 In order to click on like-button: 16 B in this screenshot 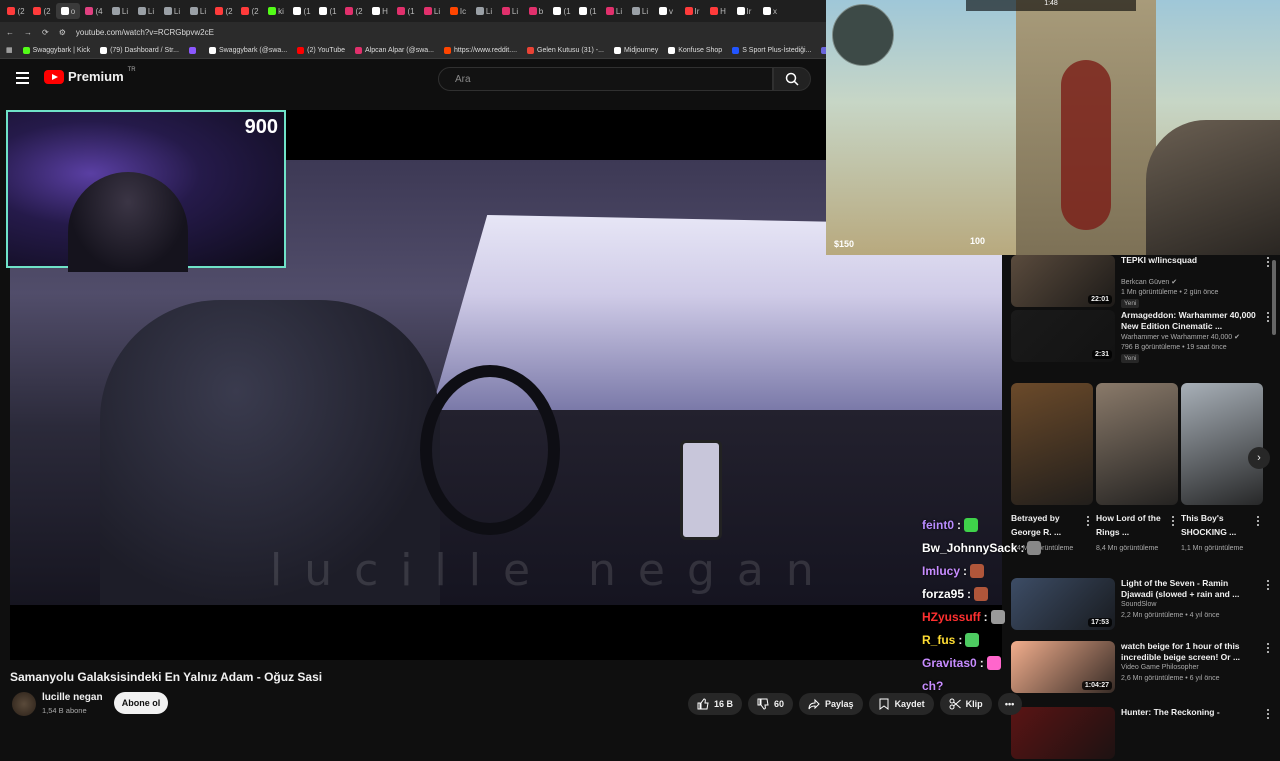, I will do `click(715, 704)`.